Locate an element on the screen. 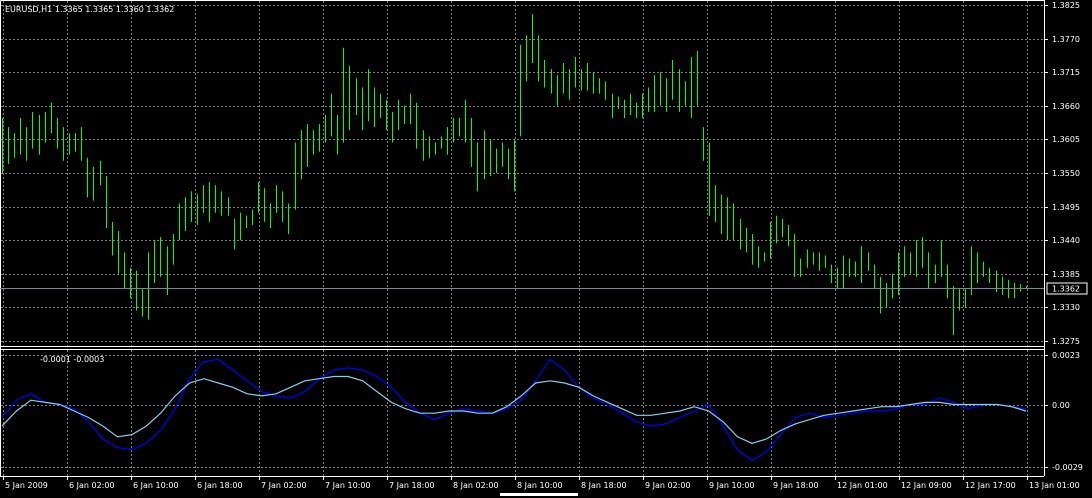  time-tick-label: 6 Jan 18:00 is located at coordinates (220, 485).